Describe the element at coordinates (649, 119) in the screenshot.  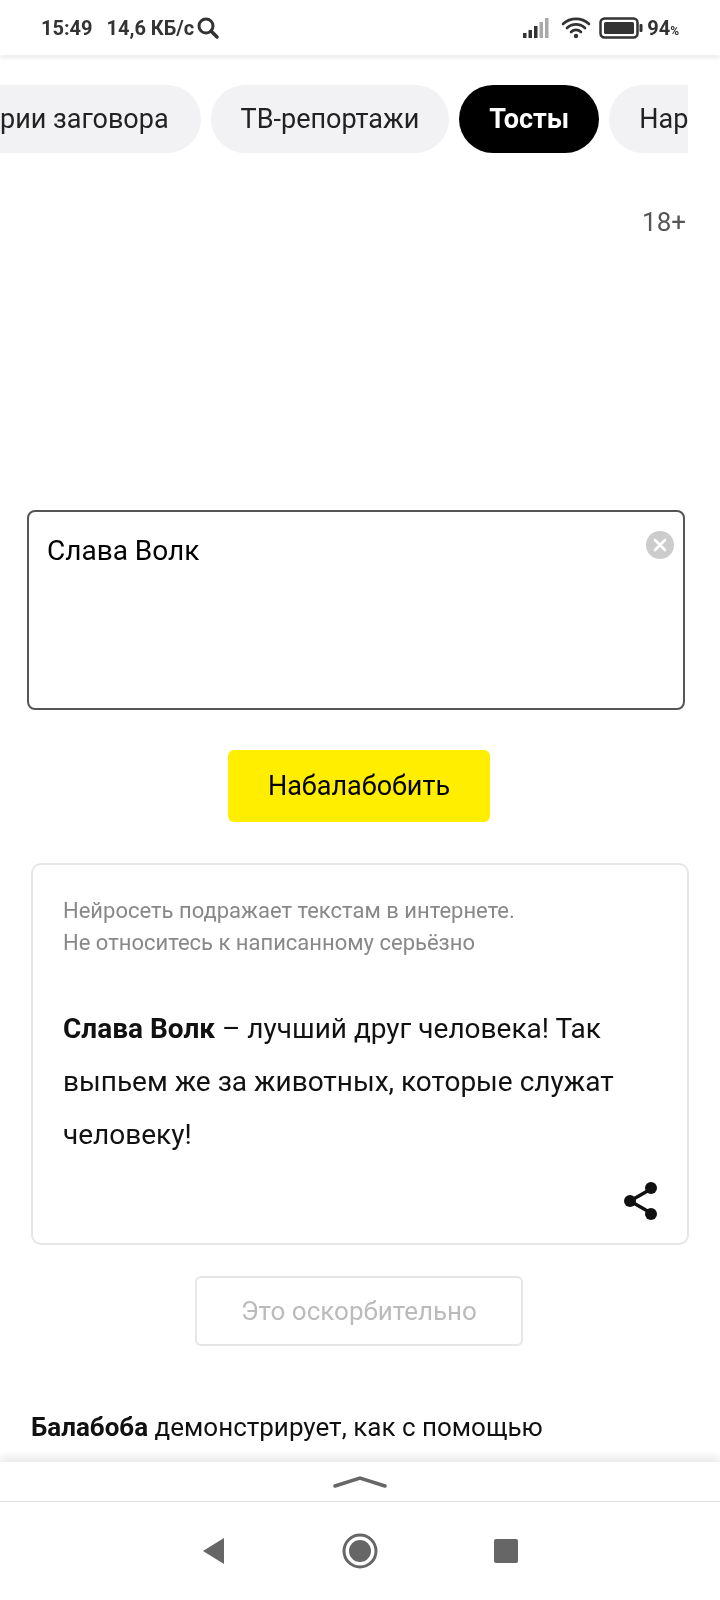
I see `category-tab: Нар` at that location.